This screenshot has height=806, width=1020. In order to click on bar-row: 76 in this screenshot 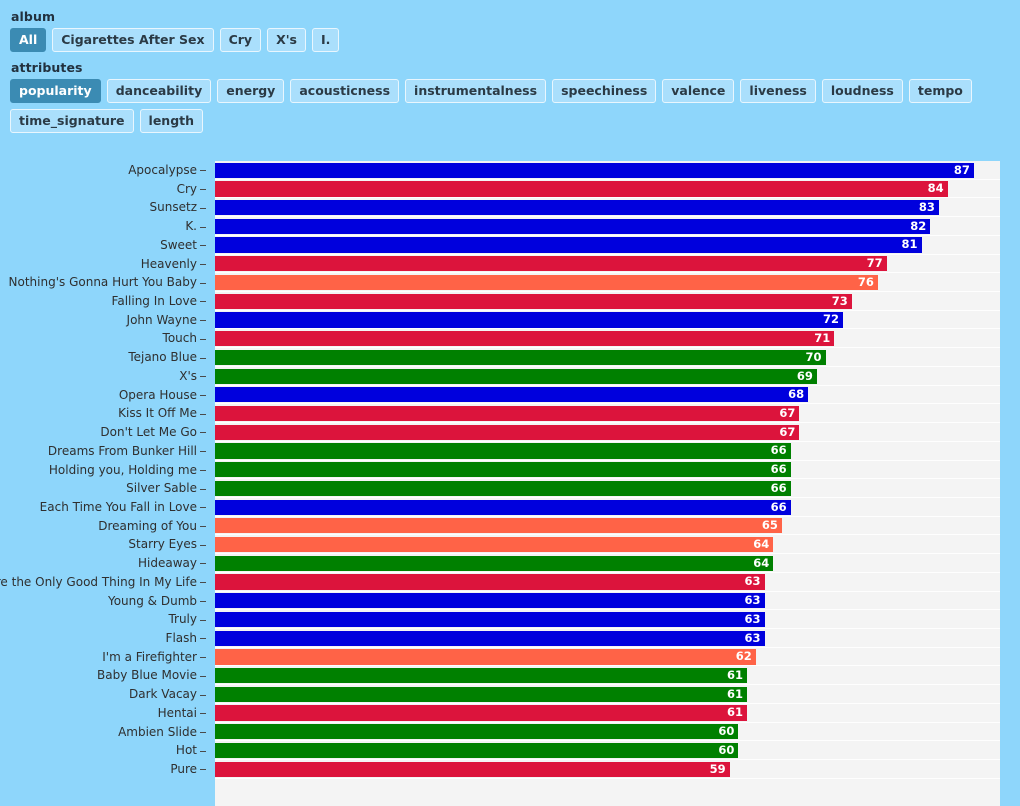, I will do `click(607, 282)`.